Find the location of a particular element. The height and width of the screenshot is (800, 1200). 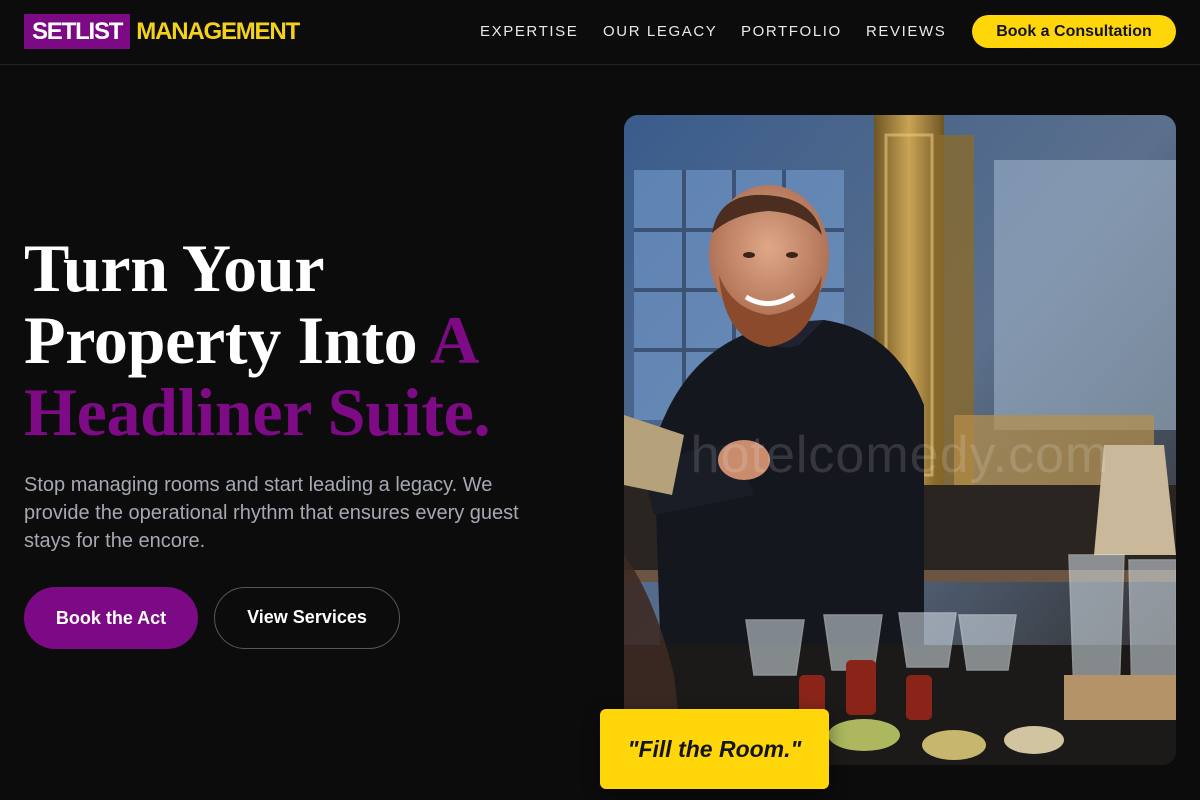

brand-logo: SETLIST MANAGEMENT is located at coordinates (162, 31).